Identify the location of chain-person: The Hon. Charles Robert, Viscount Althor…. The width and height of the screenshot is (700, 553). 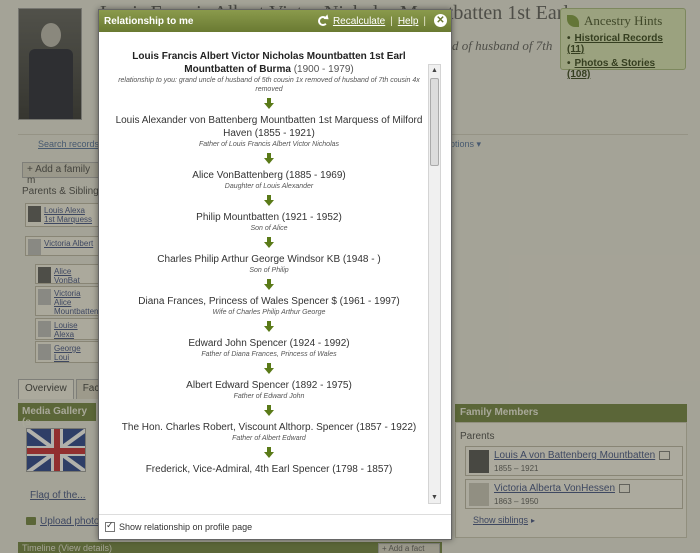
(269, 439).